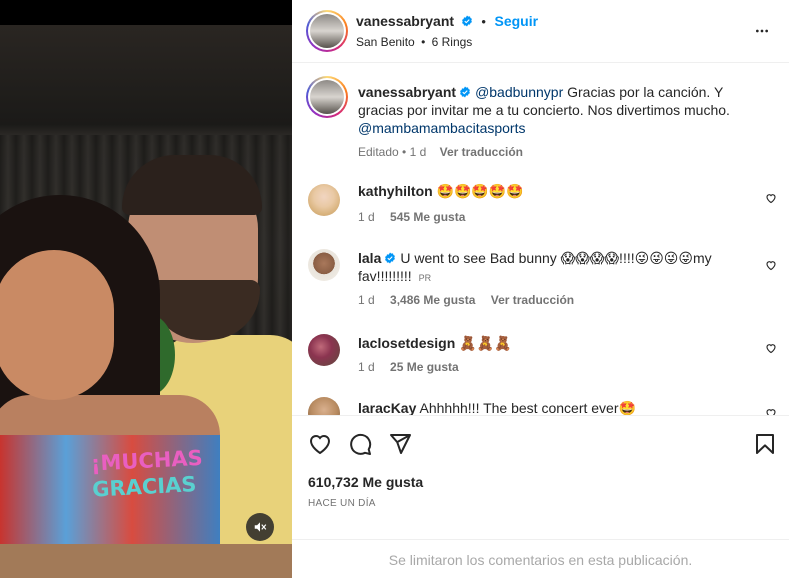 The height and width of the screenshot is (580, 789). I want to click on comment-username: kathyhilton, so click(395, 191).